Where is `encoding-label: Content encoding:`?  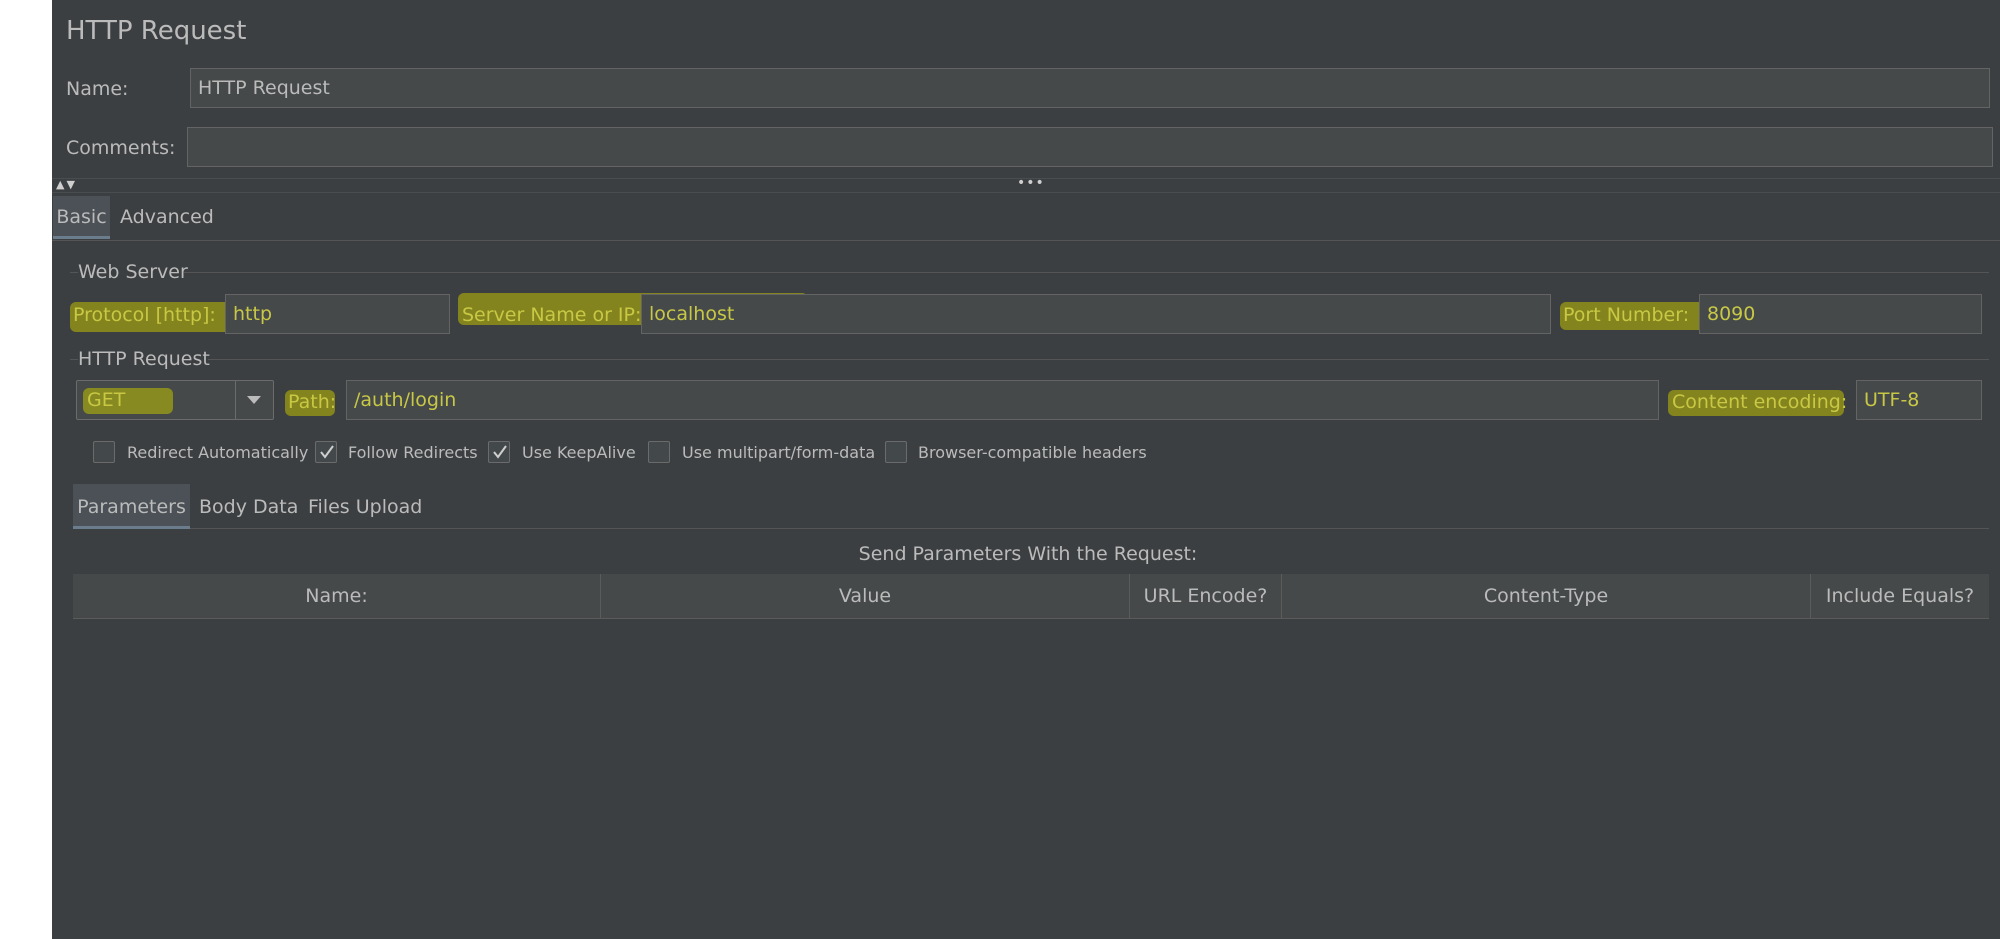 encoding-label: Content encoding: is located at coordinates (1760, 402).